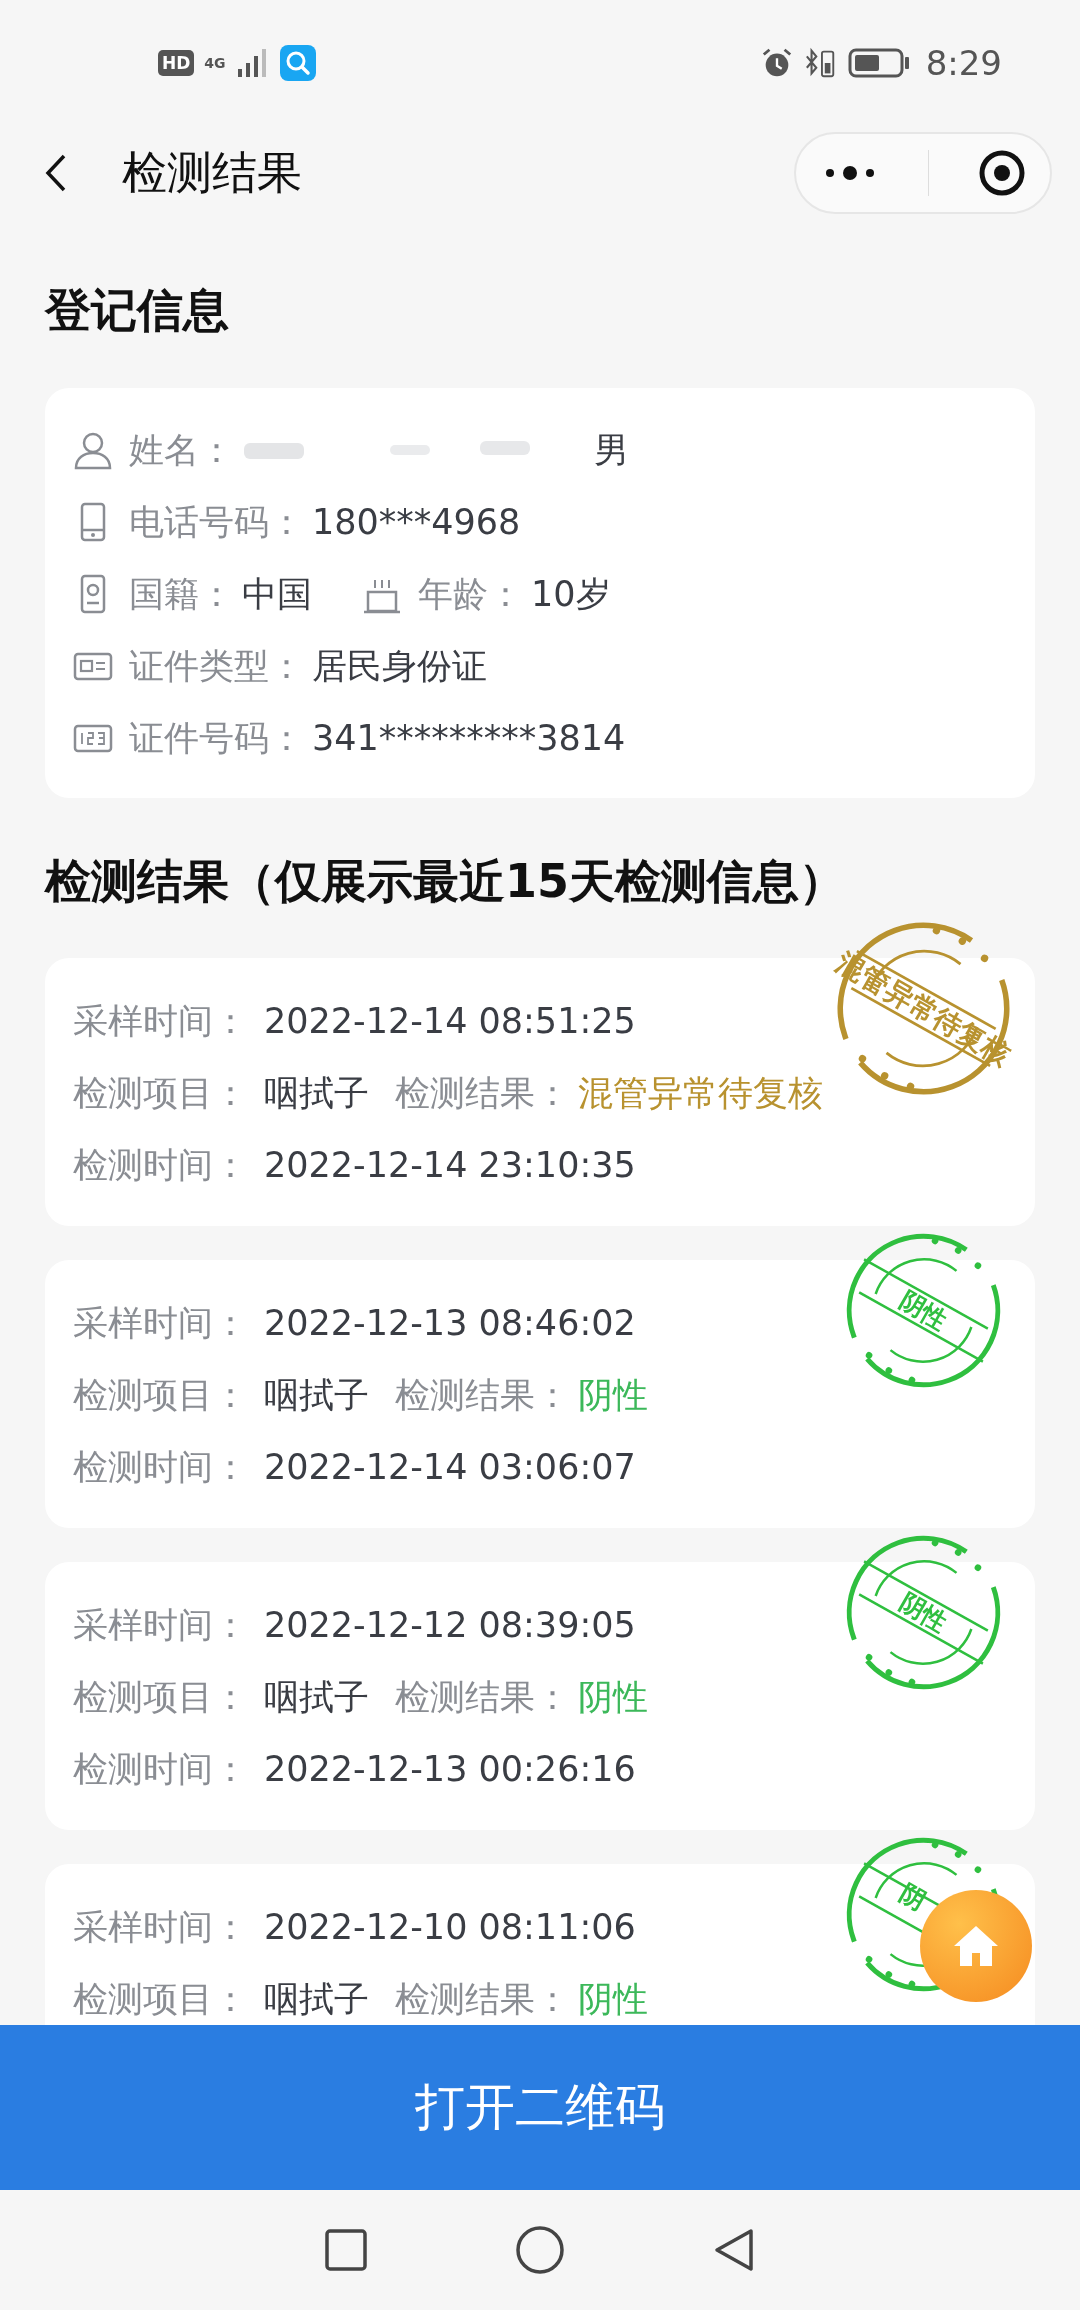  I want to click on test-result: 混管异常待复核, so click(700, 1093).